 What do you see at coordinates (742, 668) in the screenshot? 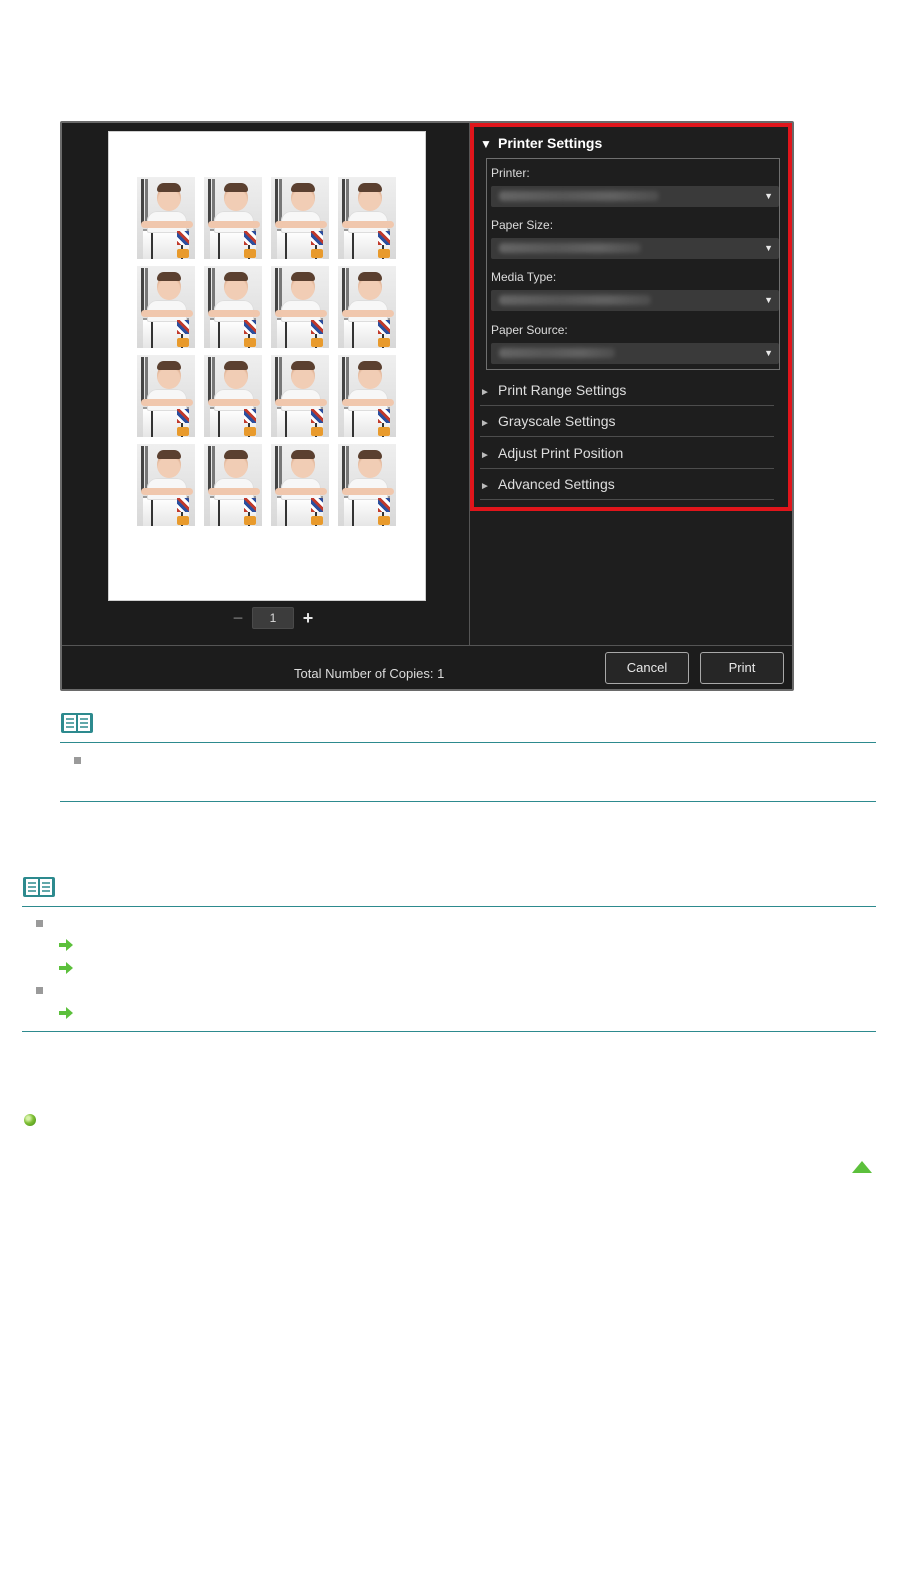
I see `print-button: Print` at bounding box center [742, 668].